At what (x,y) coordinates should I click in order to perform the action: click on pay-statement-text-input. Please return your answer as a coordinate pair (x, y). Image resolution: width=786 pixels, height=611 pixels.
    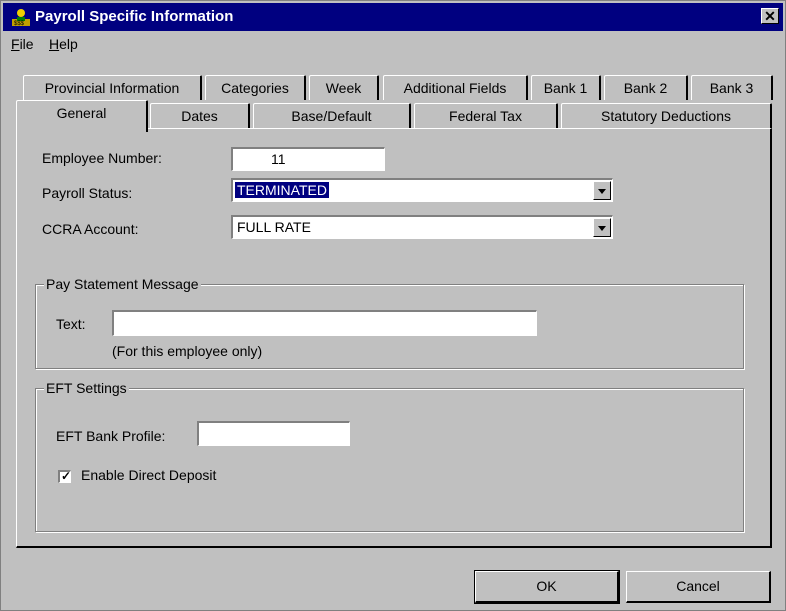
    Looking at the image, I should click on (324, 323).